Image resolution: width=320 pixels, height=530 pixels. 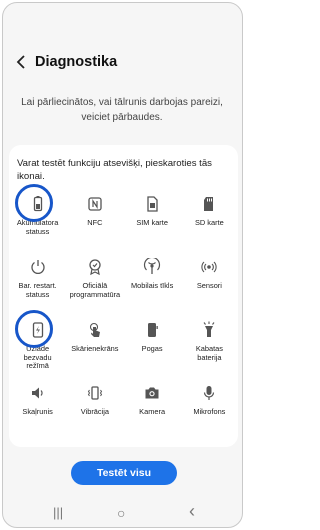 I want to click on vibration-icon, so click(x=95, y=393).